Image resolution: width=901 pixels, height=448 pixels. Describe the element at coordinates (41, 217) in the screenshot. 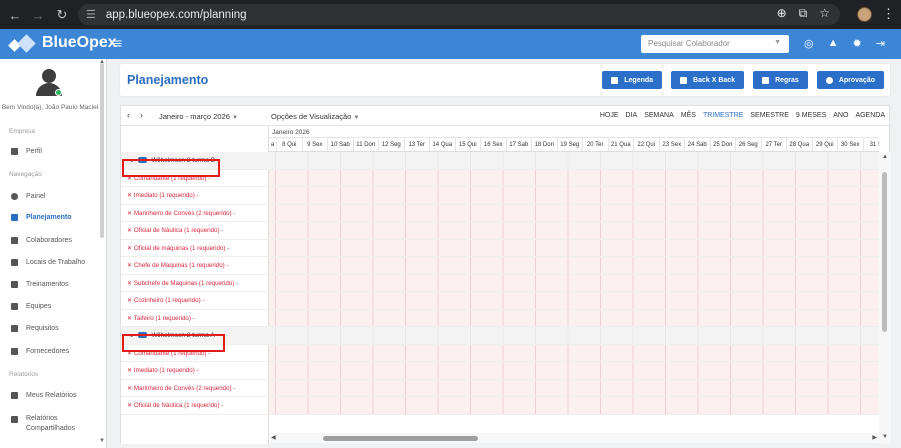

I see `sidebar-item-planejamento: Planejamento` at that location.